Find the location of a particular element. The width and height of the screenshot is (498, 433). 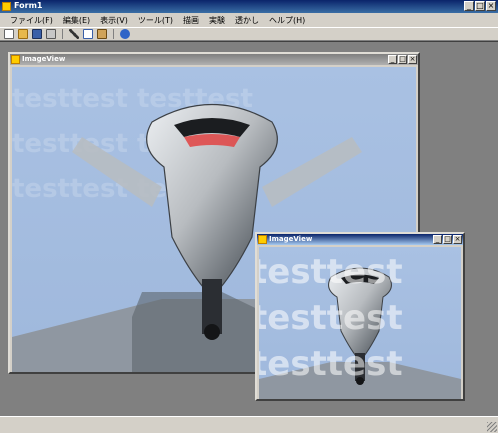

print-icon is located at coordinates (51, 34).